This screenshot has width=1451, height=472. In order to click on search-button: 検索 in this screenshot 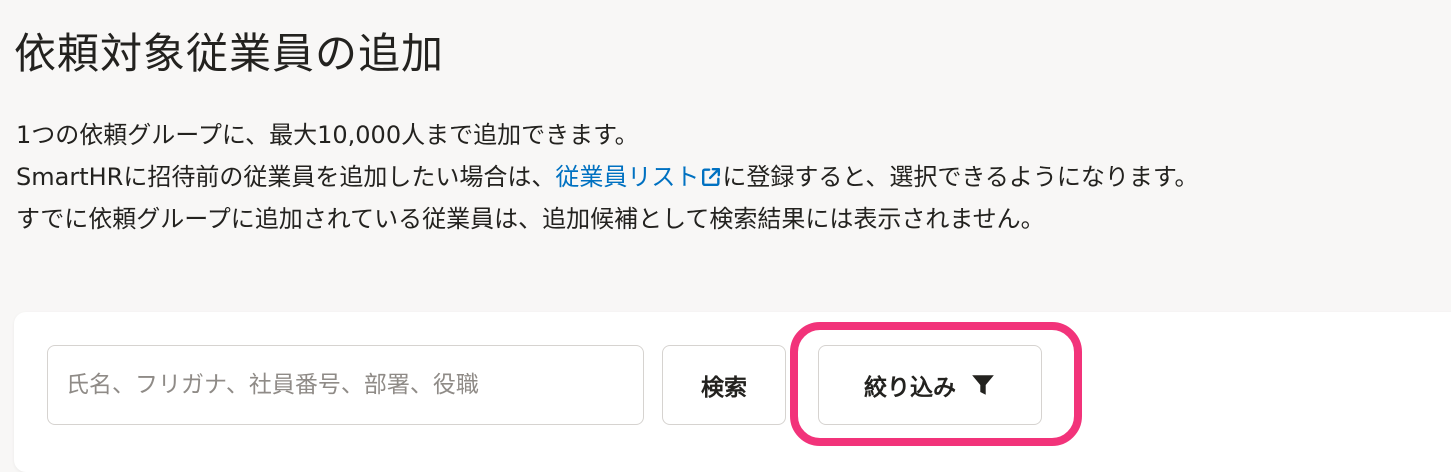, I will do `click(724, 385)`.